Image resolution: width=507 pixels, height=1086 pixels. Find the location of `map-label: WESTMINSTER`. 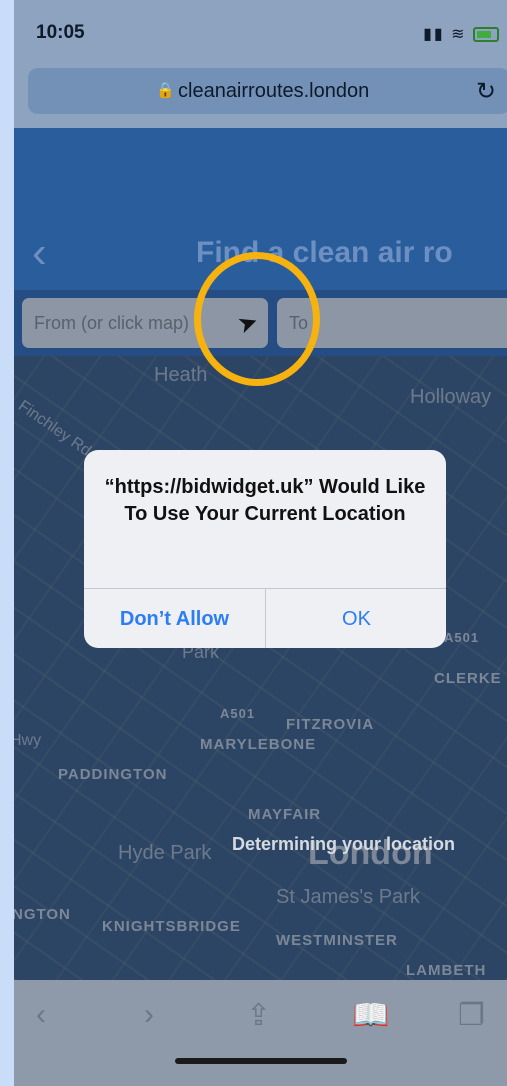

map-label: WESTMINSTER is located at coordinates (337, 940).